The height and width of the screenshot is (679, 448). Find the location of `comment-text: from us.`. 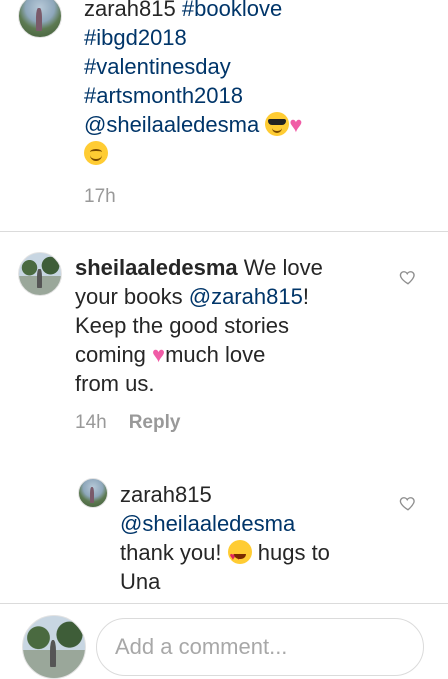

comment-text: from us. is located at coordinates (115, 383).